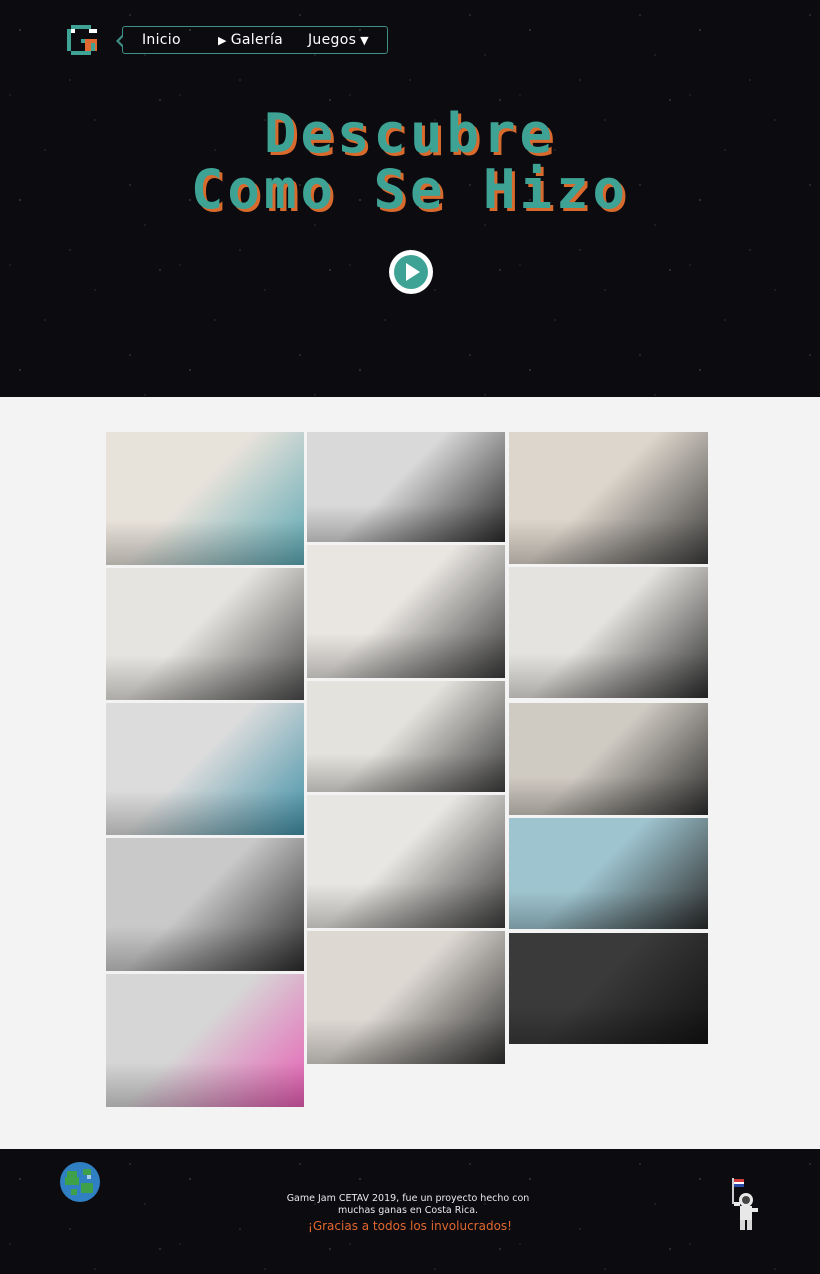  I want to click on photo-audience-projector, so click(608, 988).